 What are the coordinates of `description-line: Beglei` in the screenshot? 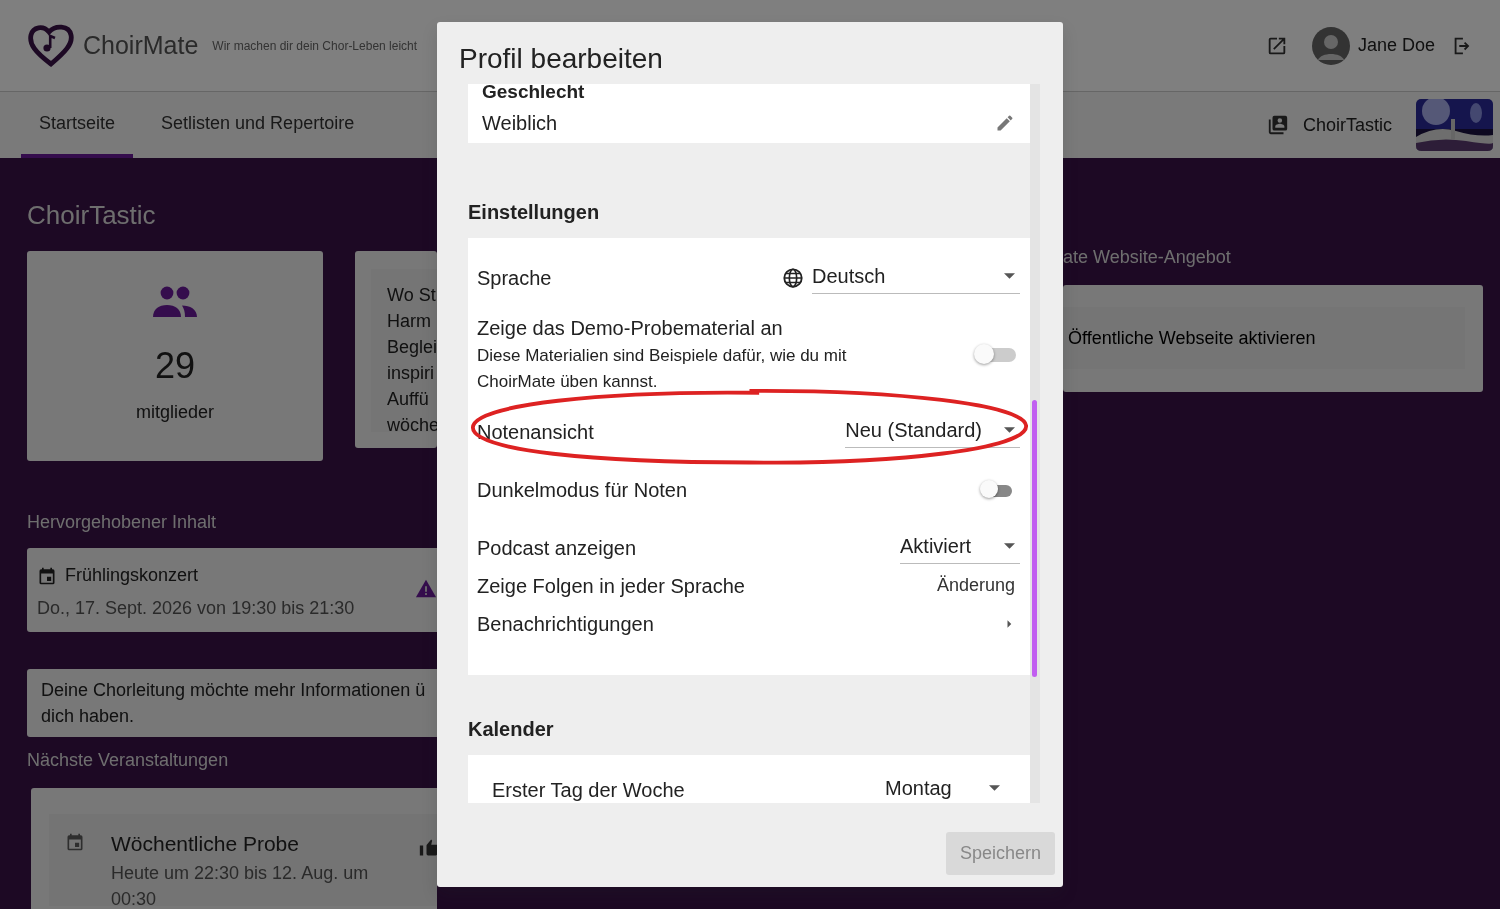 It's located at (412, 348).